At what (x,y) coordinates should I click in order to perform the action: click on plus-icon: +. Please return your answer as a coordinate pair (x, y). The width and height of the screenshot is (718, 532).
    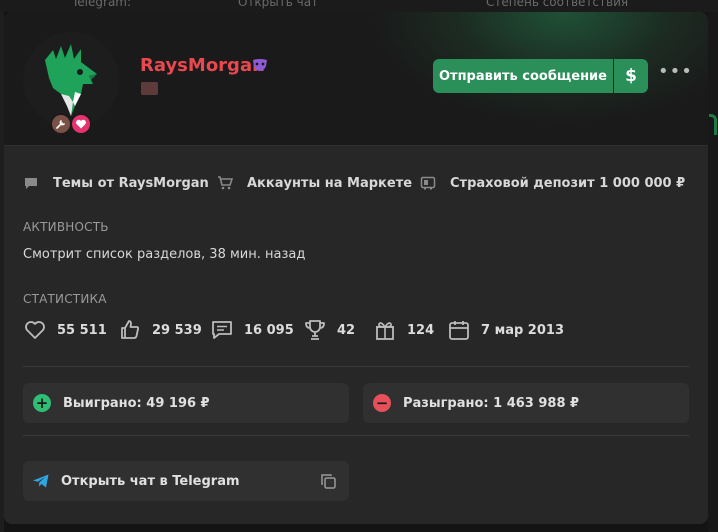
    Looking at the image, I should click on (42, 403).